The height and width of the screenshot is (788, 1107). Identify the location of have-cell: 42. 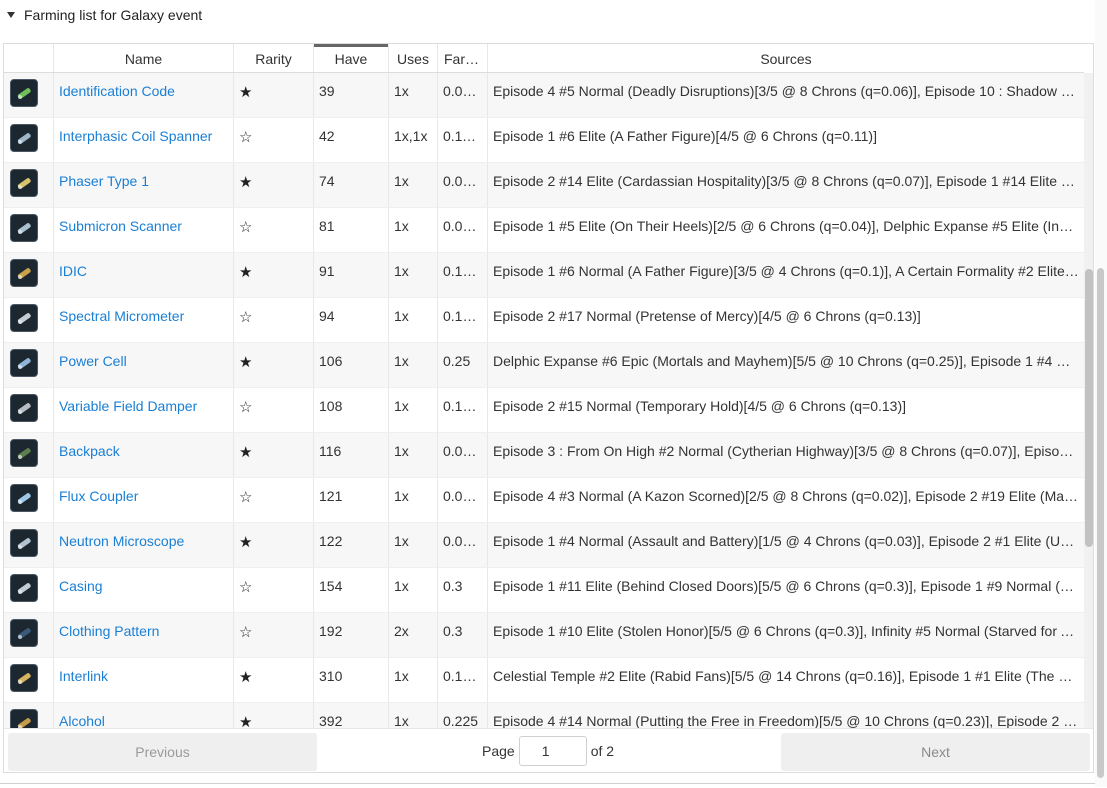
(351, 140).